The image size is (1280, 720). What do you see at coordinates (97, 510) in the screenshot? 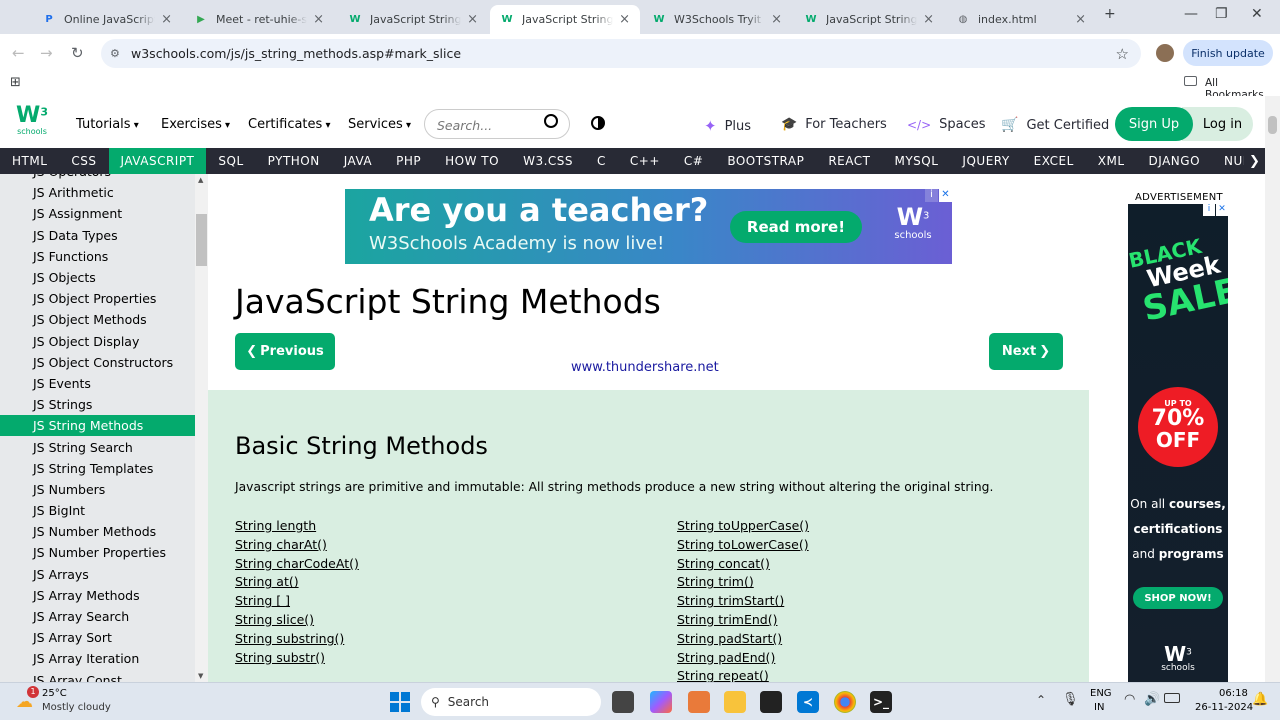
I see `sidebar-item-js-bigint: JS BigInt` at bounding box center [97, 510].